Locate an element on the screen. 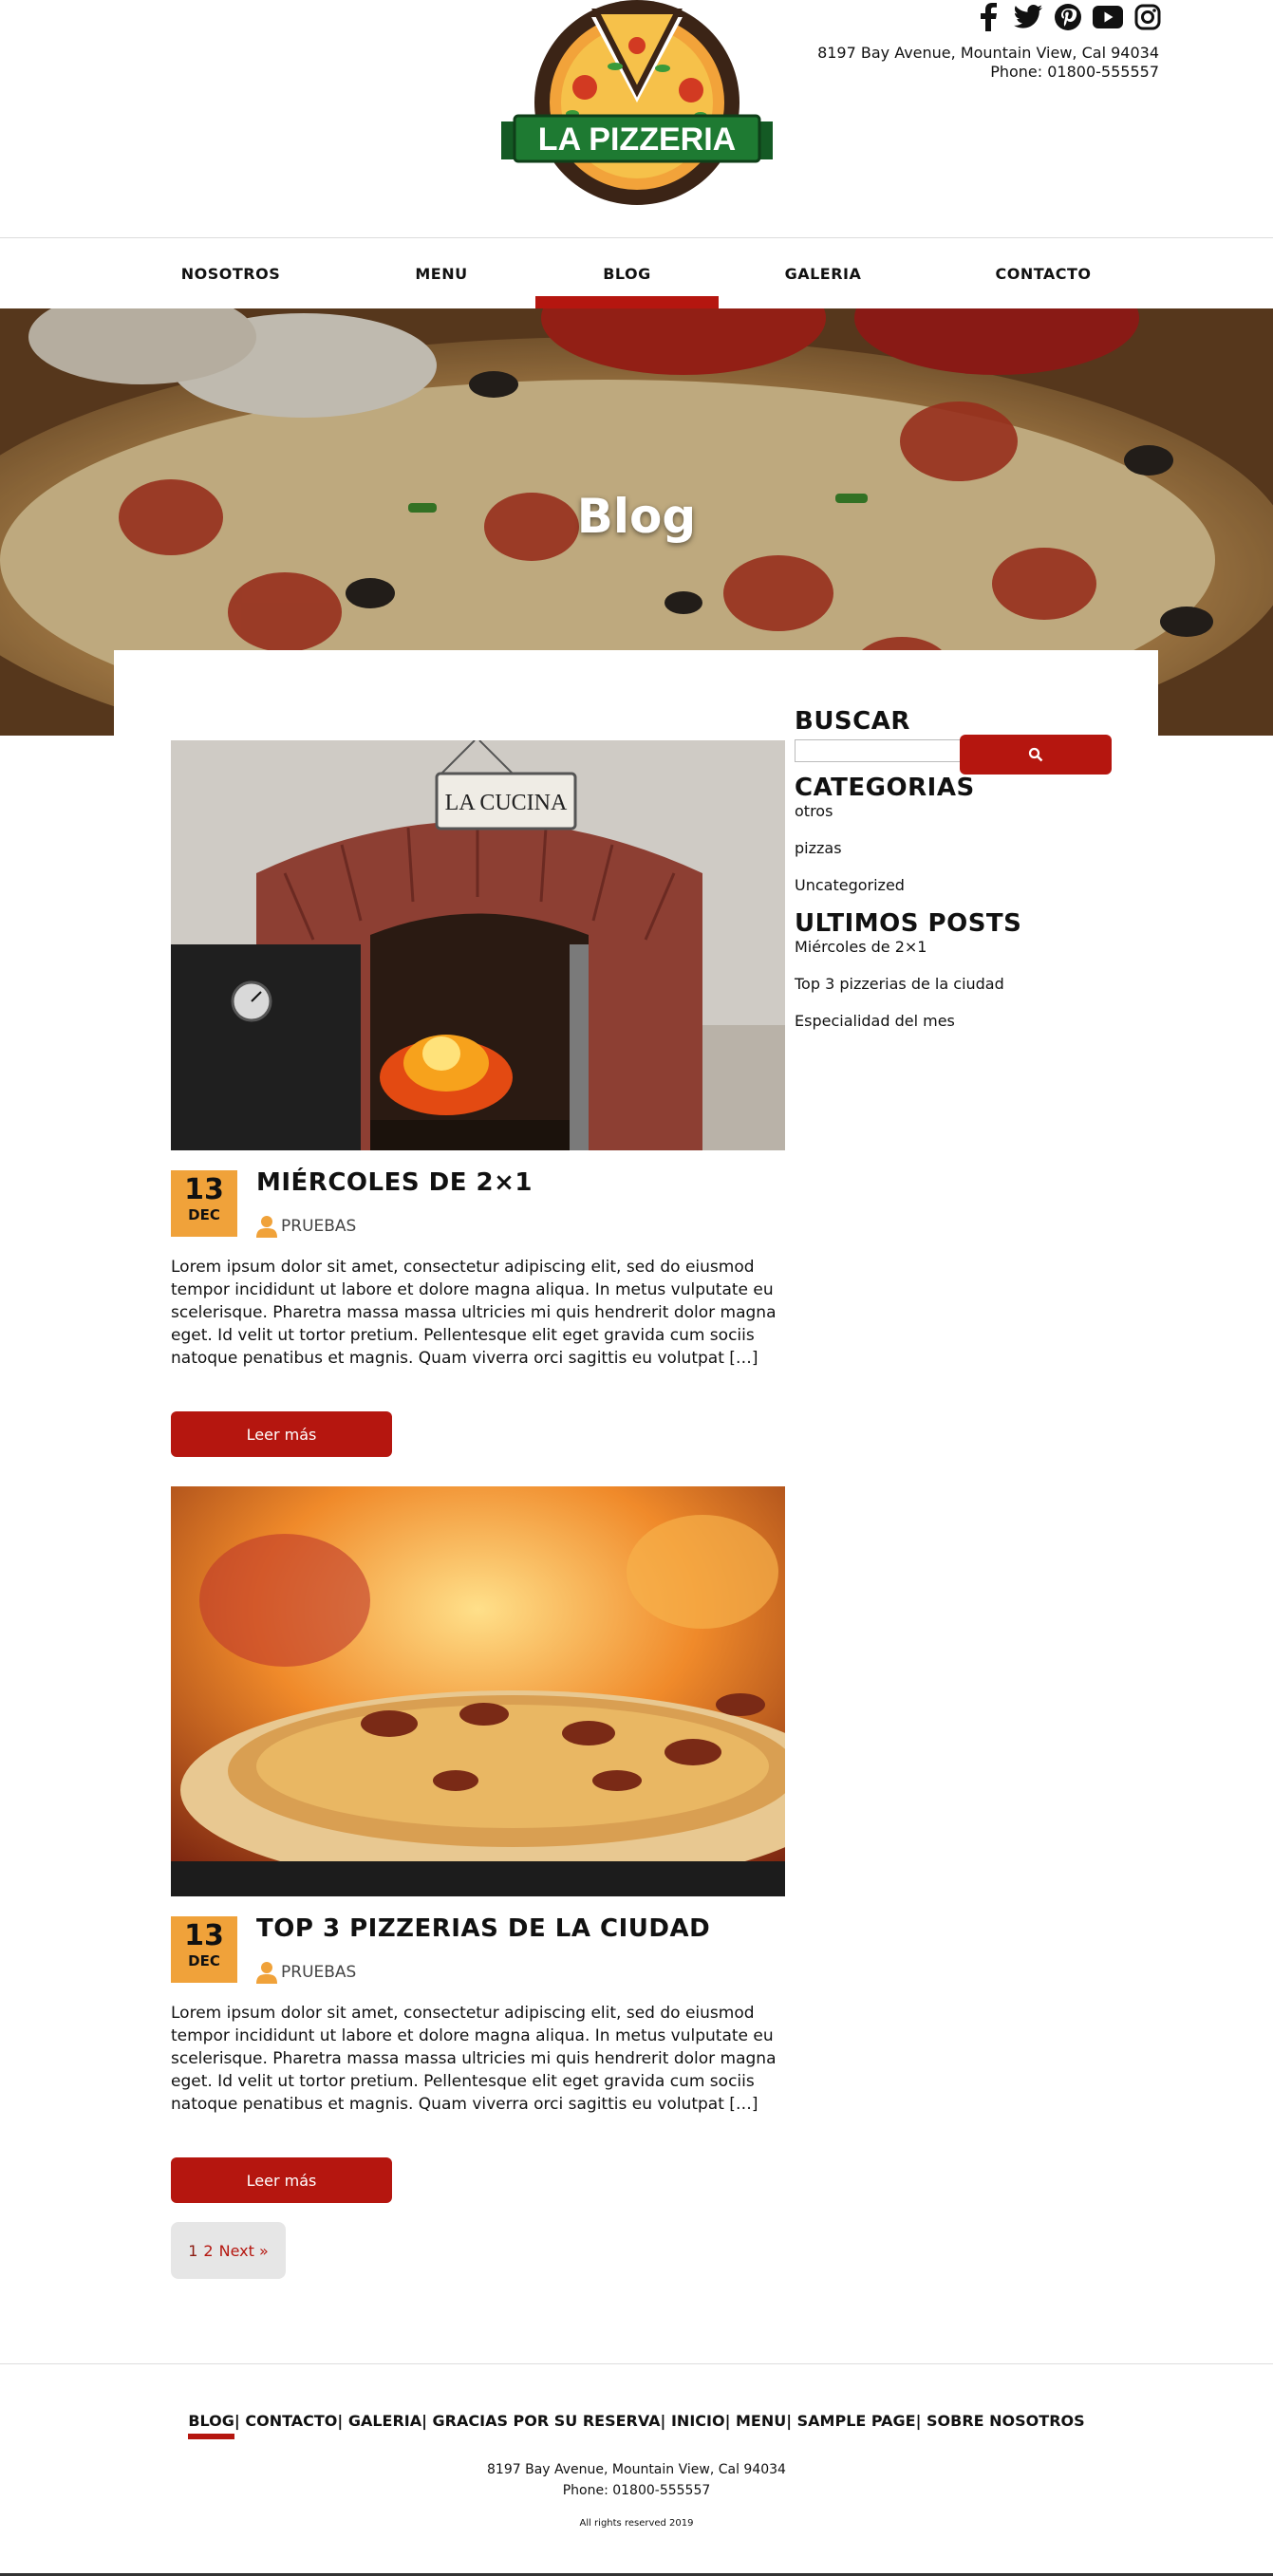  category-link: Uncategorized is located at coordinates (965, 885).